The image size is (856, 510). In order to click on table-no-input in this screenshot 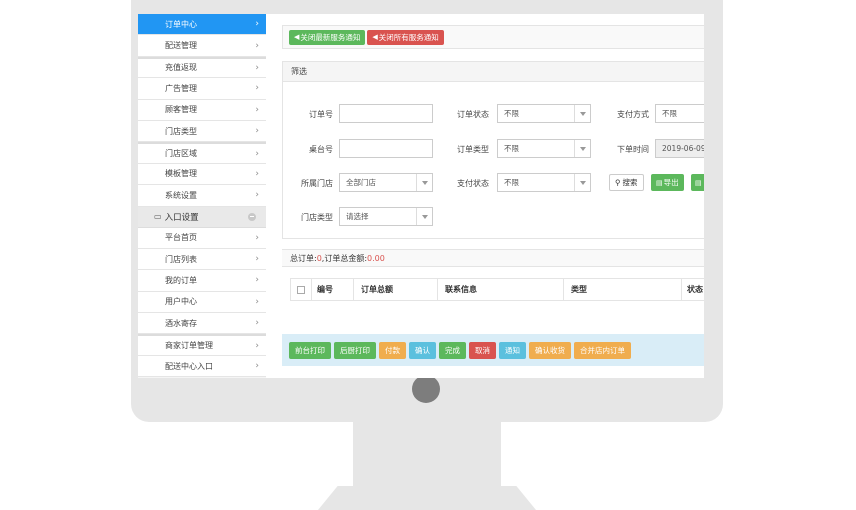, I will do `click(386, 148)`.